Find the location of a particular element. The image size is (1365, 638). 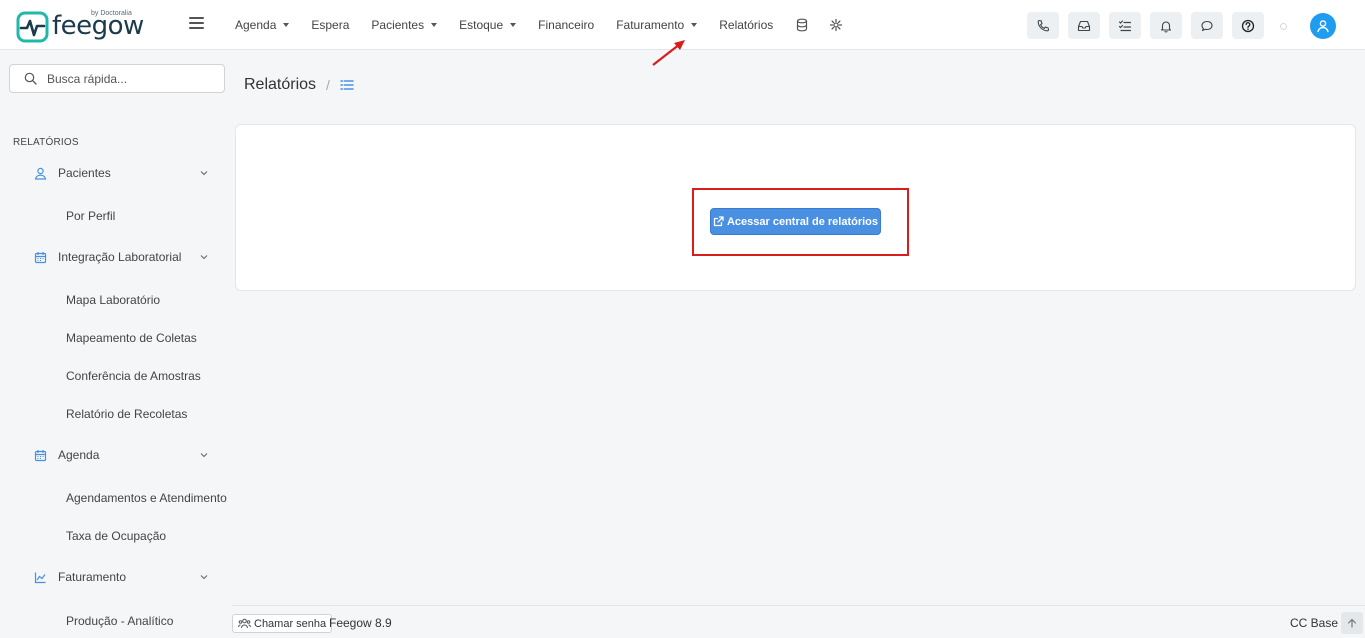

search-icon is located at coordinates (30, 78).